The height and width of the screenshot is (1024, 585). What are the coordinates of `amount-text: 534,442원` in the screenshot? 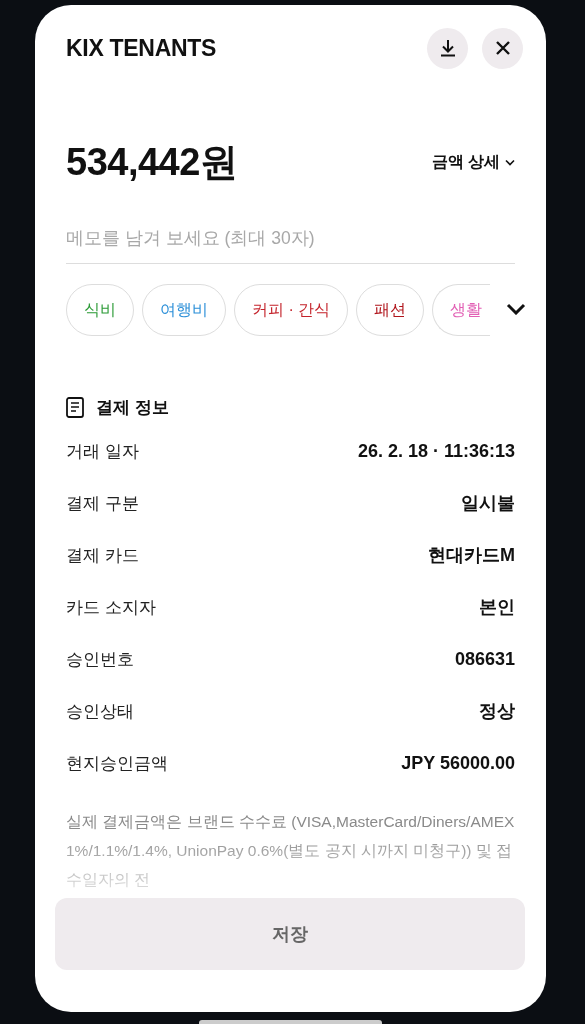 It's located at (152, 162).